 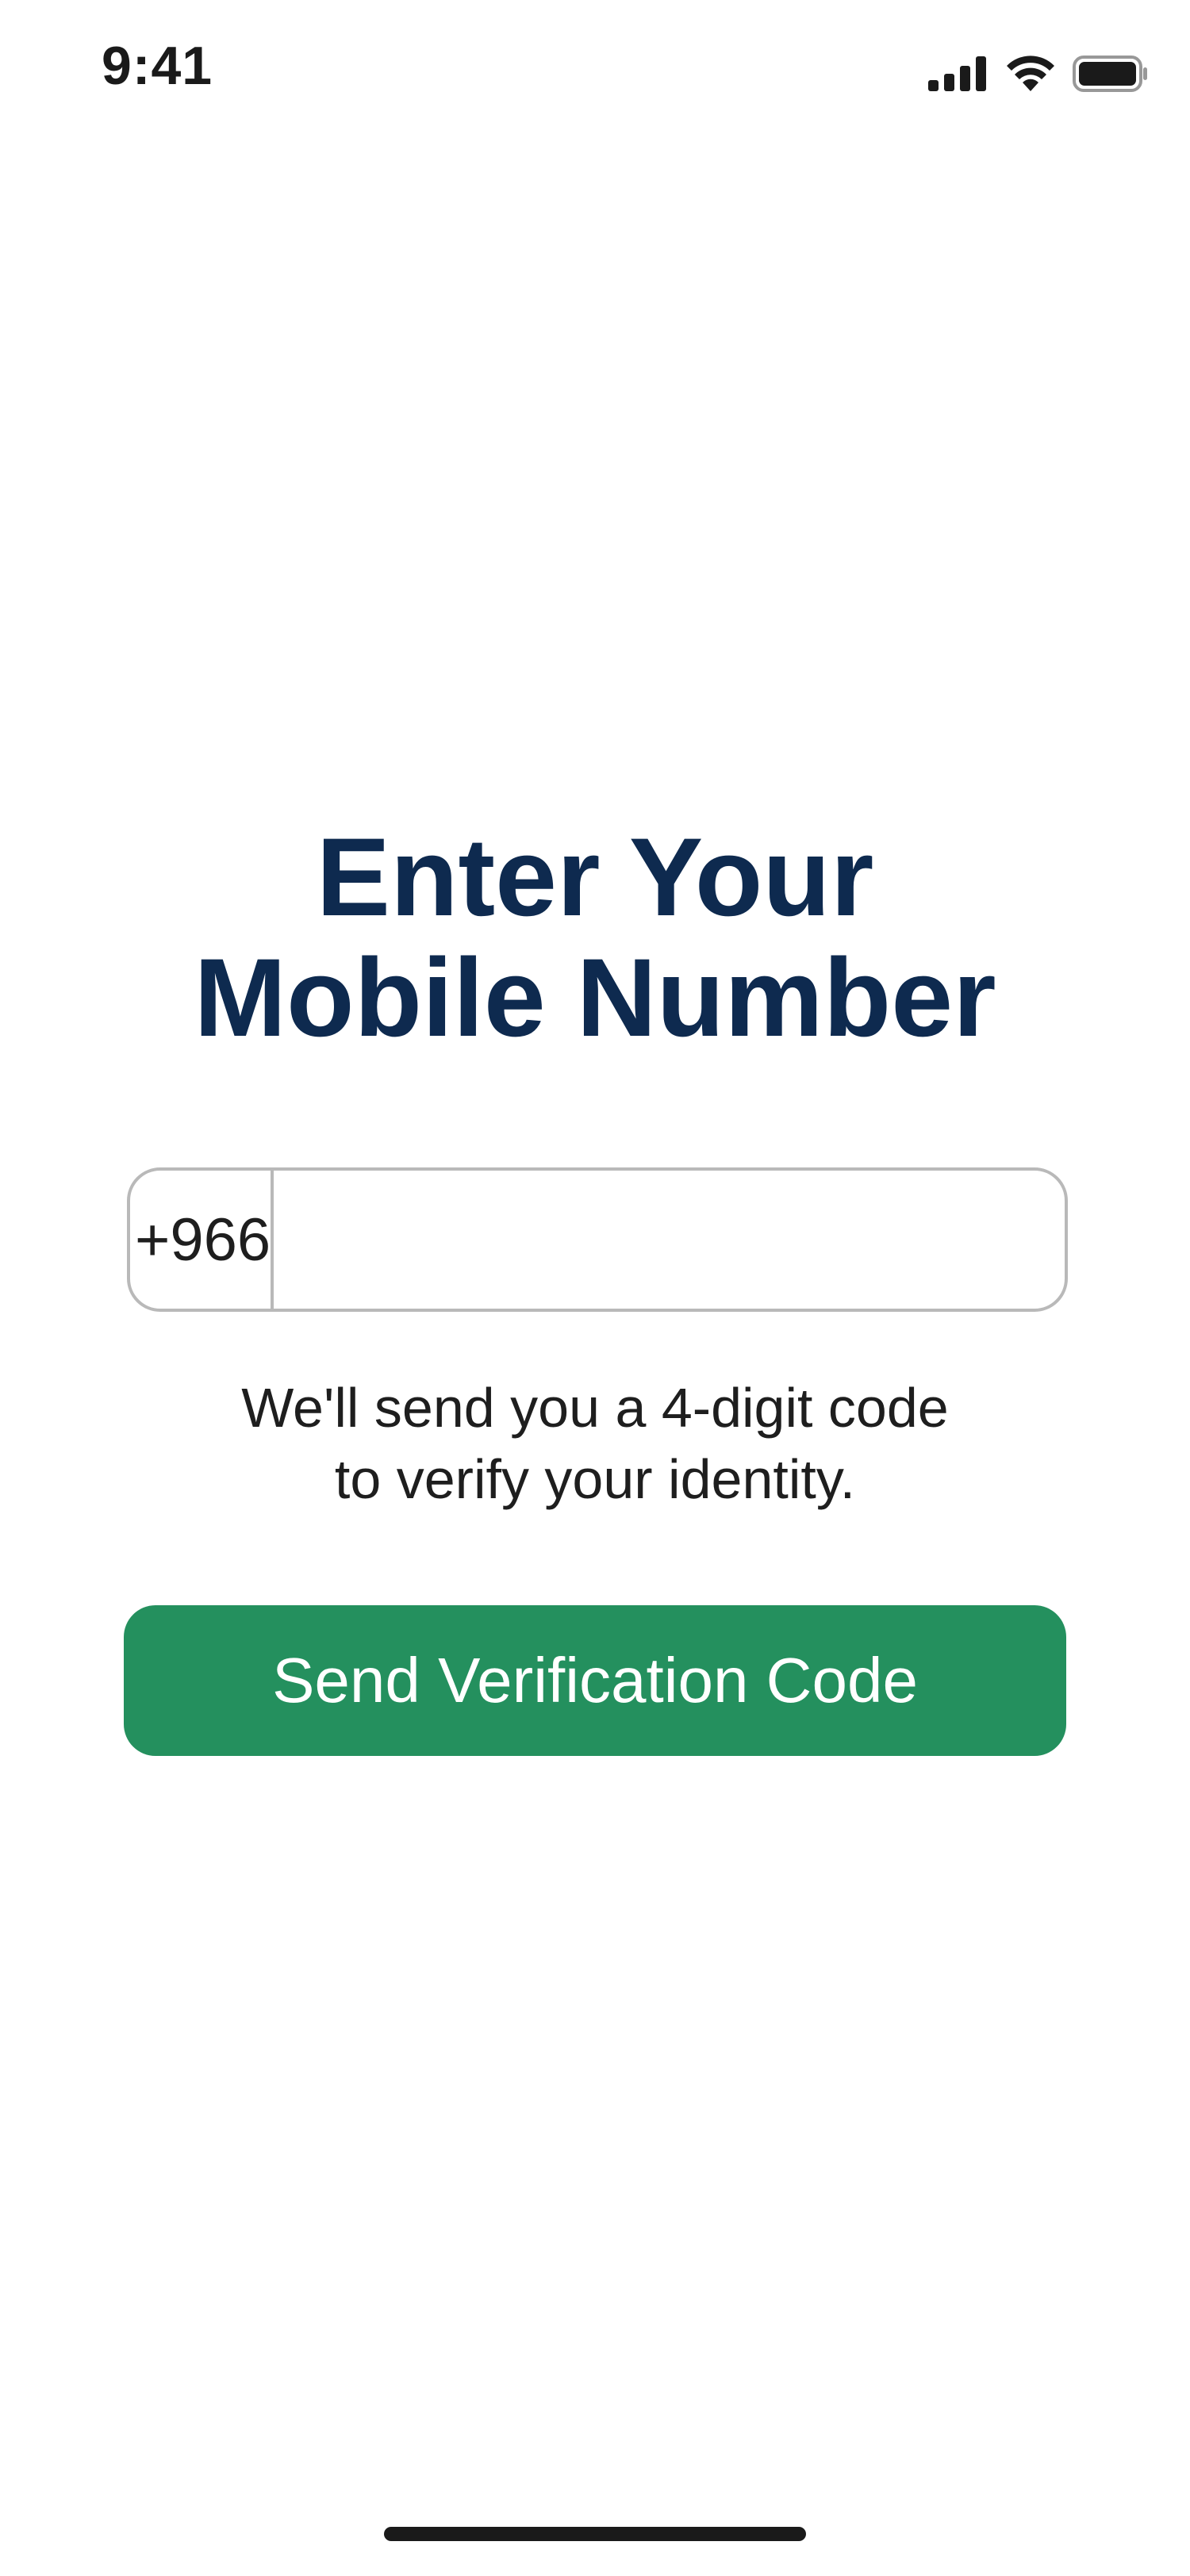 What do you see at coordinates (595, 1479) in the screenshot?
I see `helper-line-2: to verify your identity.` at bounding box center [595, 1479].